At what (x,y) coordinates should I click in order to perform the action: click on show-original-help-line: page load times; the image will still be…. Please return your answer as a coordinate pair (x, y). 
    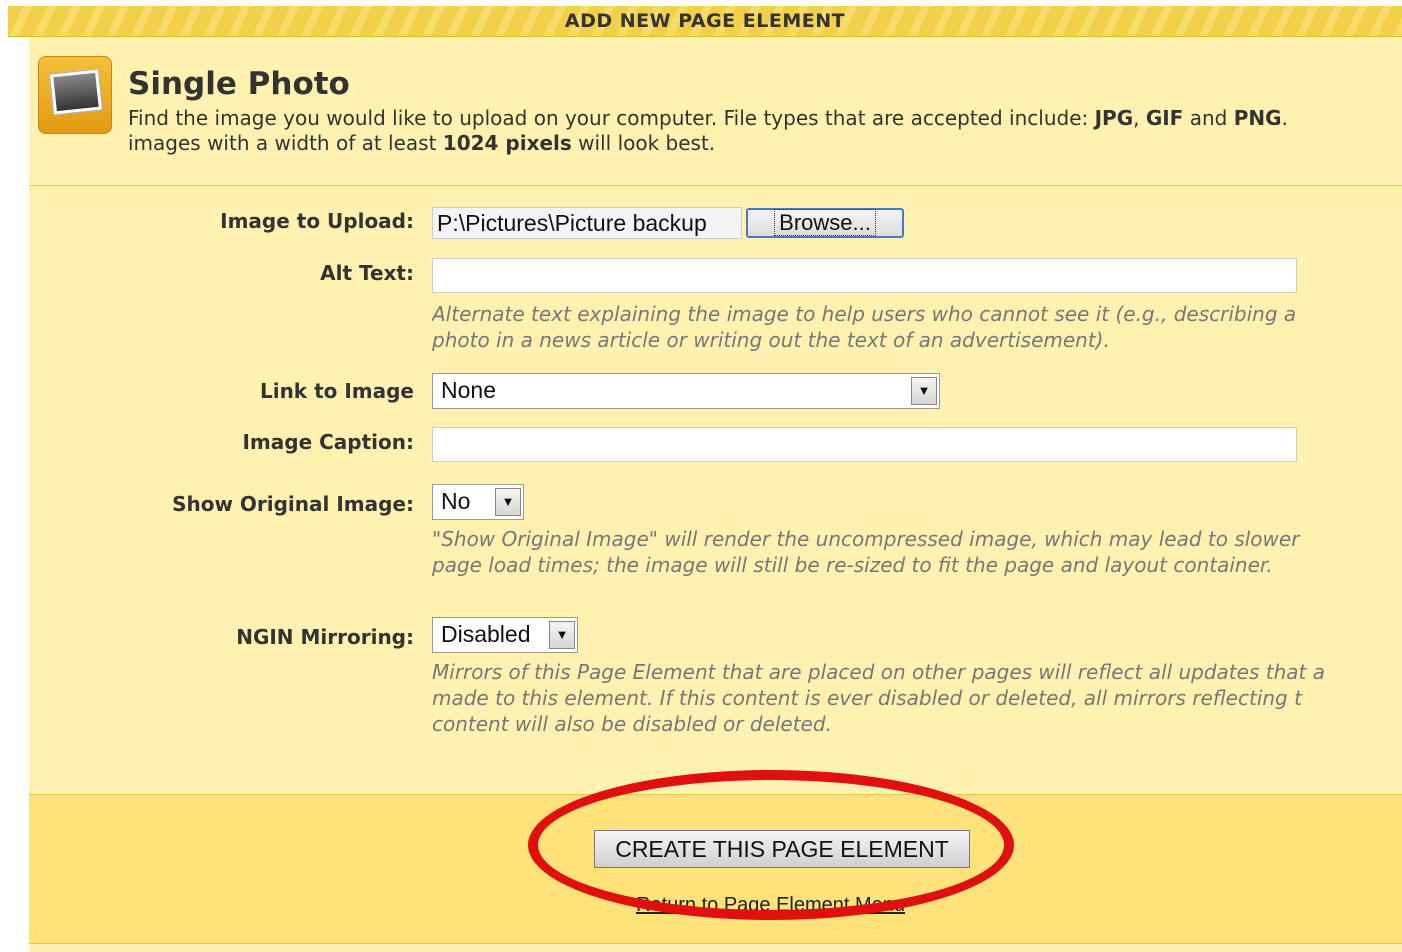
    Looking at the image, I should click on (852, 565).